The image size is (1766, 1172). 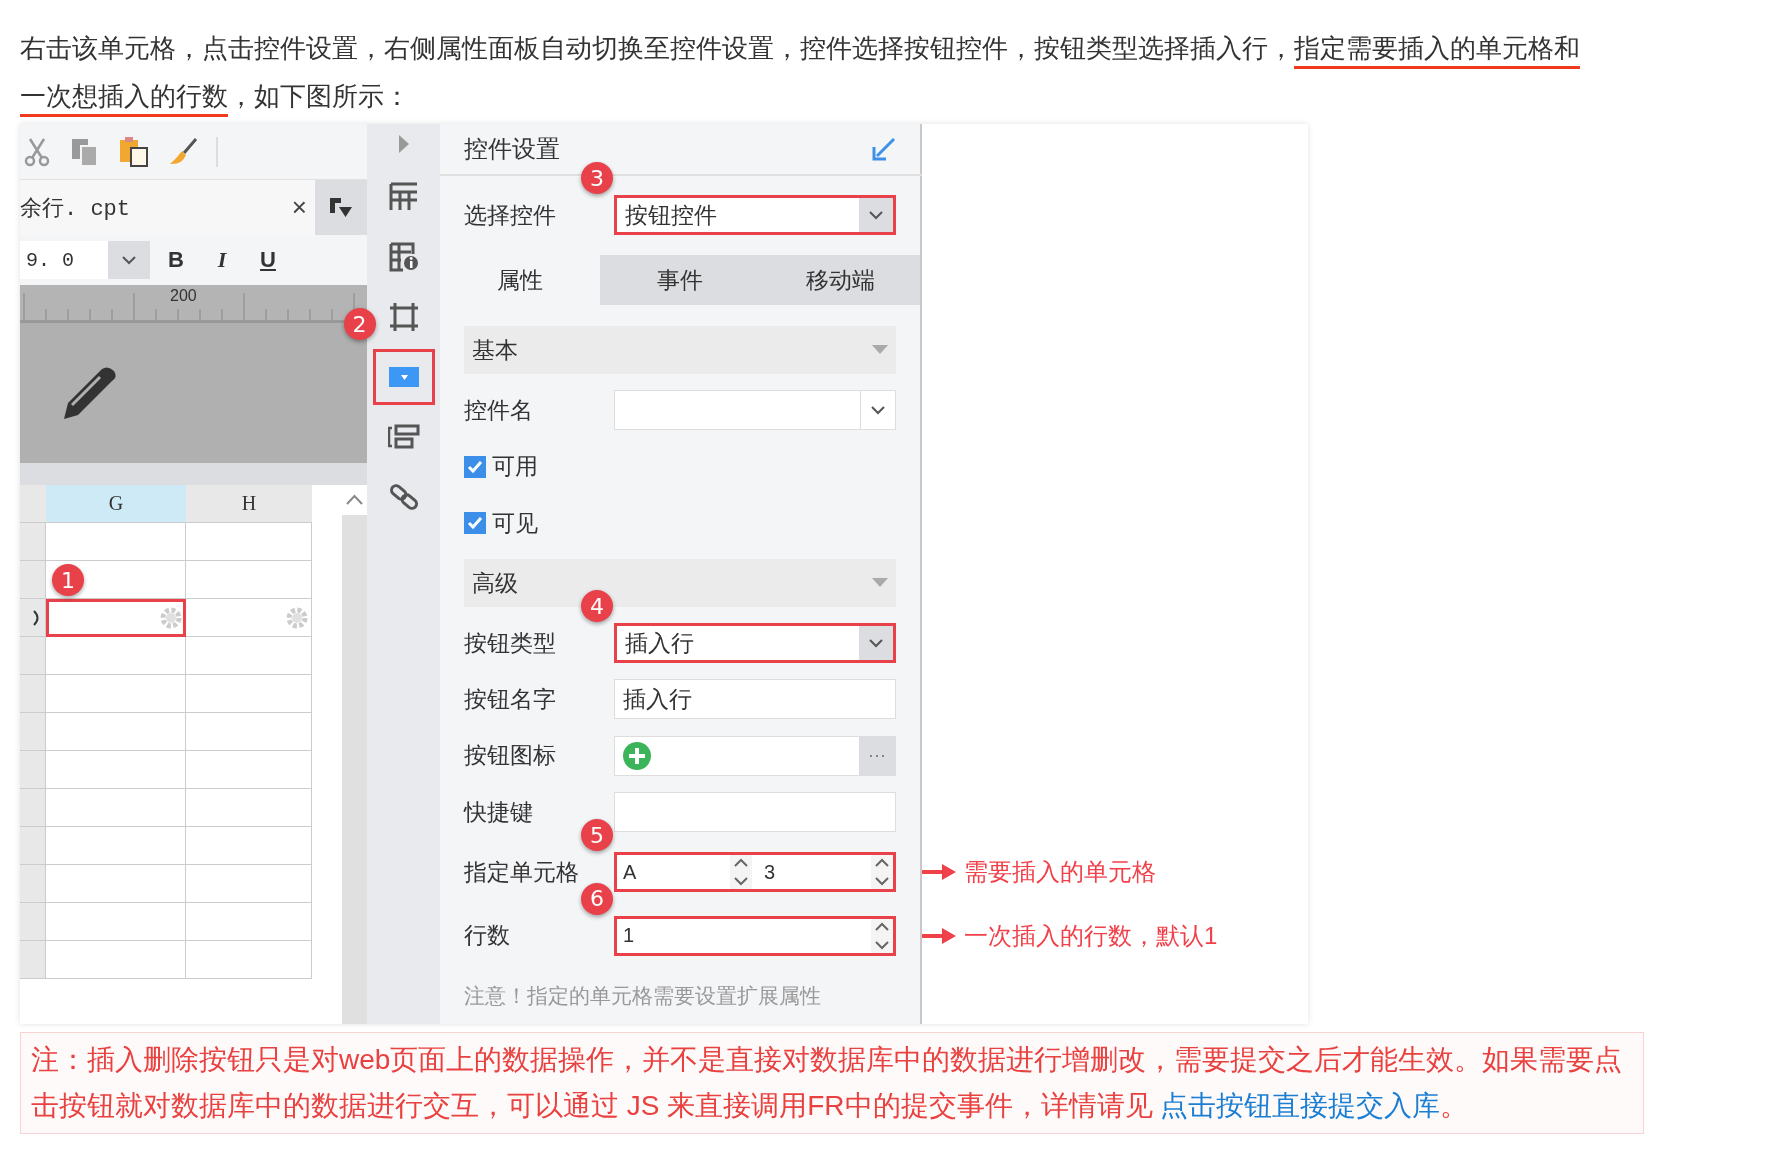 I want to click on column-header: G, so click(x=116, y=504).